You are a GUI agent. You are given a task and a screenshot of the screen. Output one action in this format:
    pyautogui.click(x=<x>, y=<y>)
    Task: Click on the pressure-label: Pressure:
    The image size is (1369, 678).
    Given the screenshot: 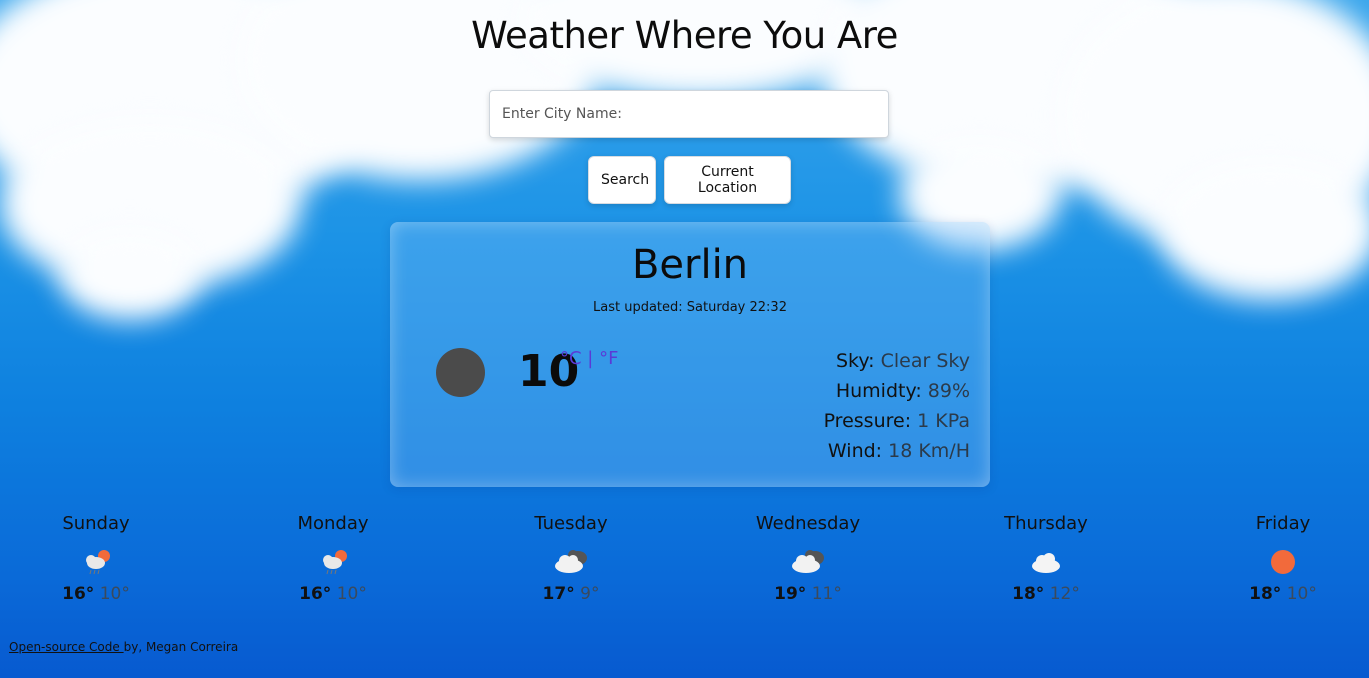 What is the action you would take?
    pyautogui.click(x=867, y=421)
    